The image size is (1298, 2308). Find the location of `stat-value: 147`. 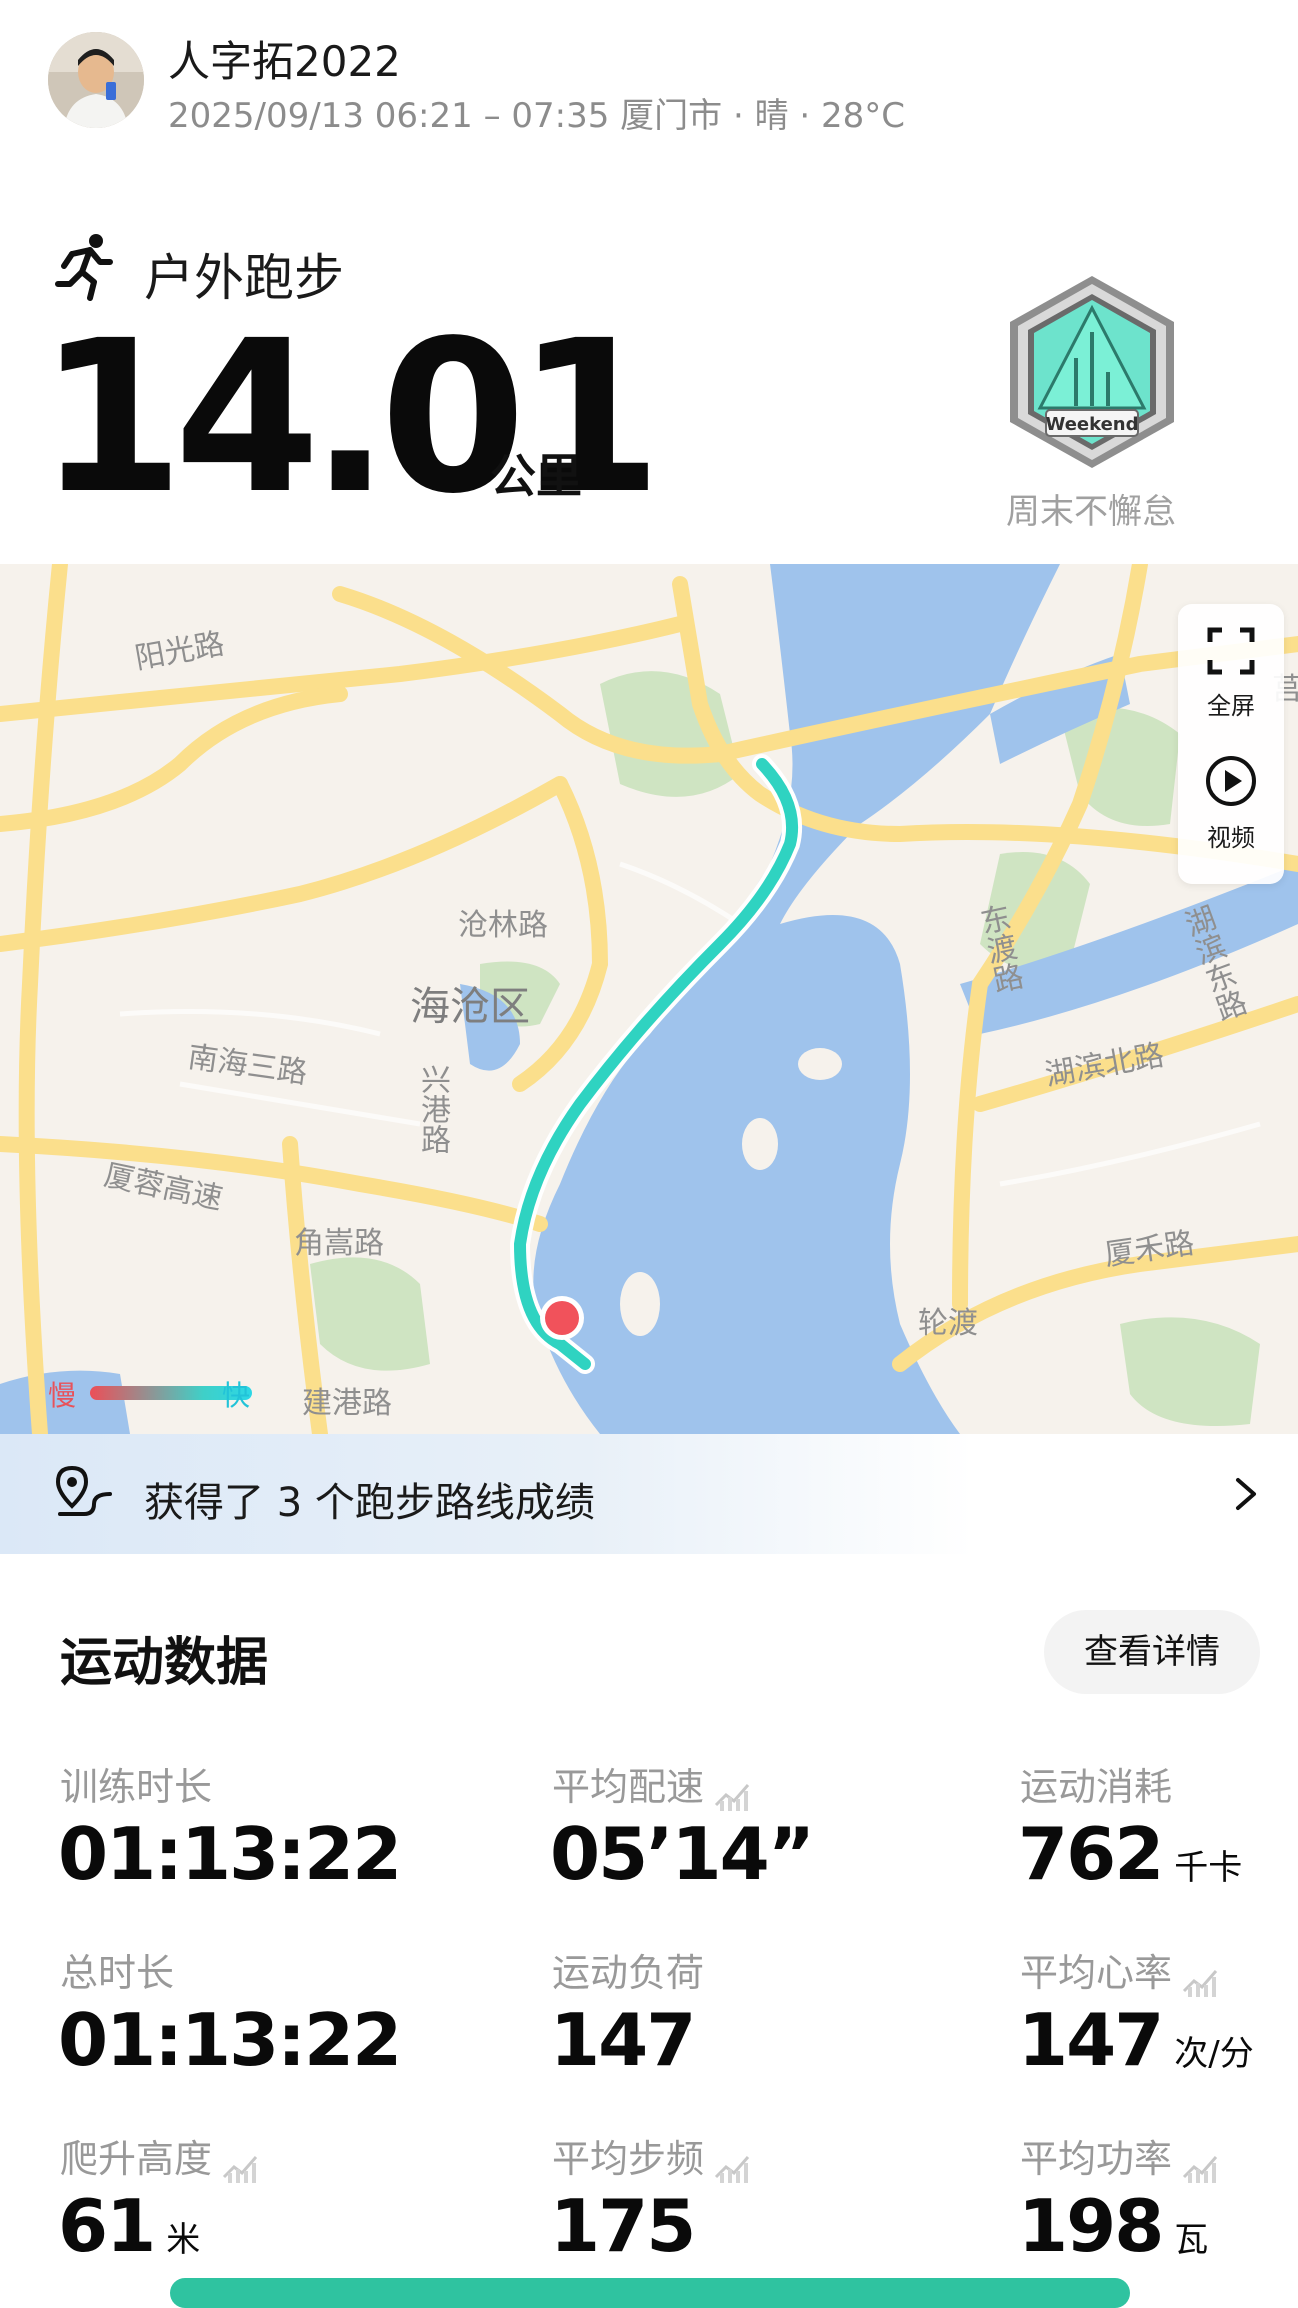

stat-value: 147 is located at coordinates (623, 2040).